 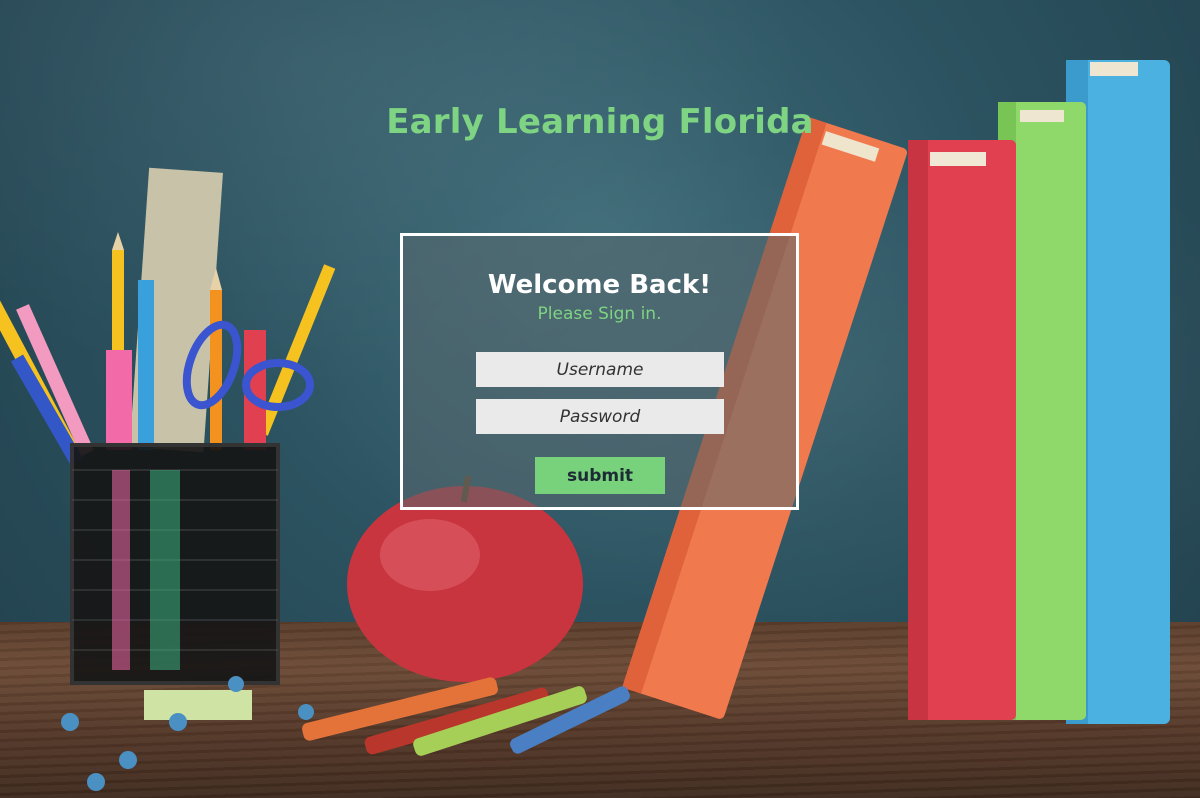 What do you see at coordinates (187, 733) in the screenshot?
I see `push-pins` at bounding box center [187, 733].